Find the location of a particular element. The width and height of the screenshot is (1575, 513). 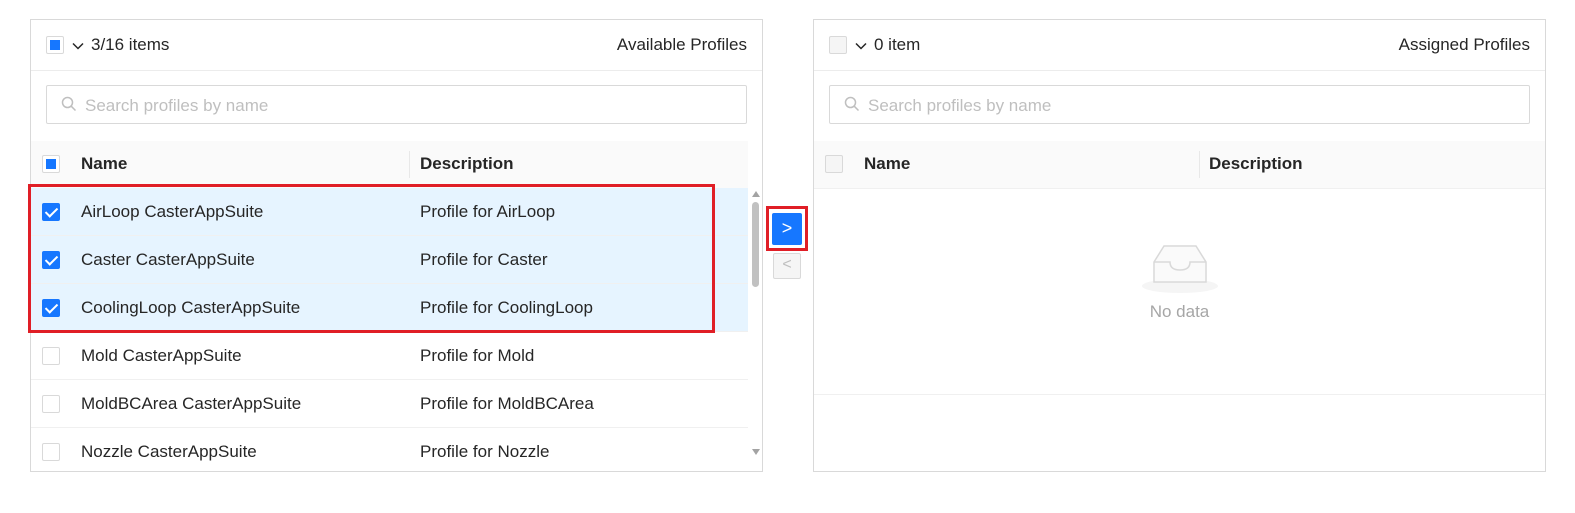

panel-title: Available Profiles is located at coordinates (681, 44).